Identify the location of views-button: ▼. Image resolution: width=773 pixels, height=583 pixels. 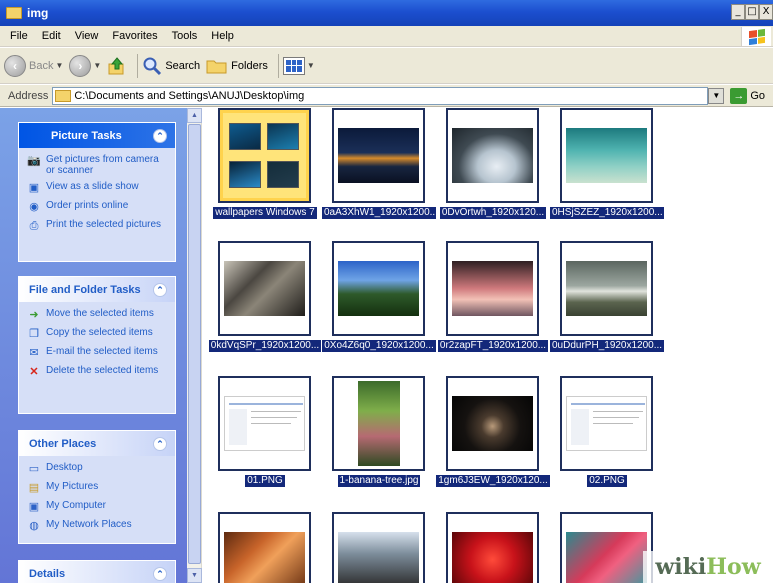
(298, 65).